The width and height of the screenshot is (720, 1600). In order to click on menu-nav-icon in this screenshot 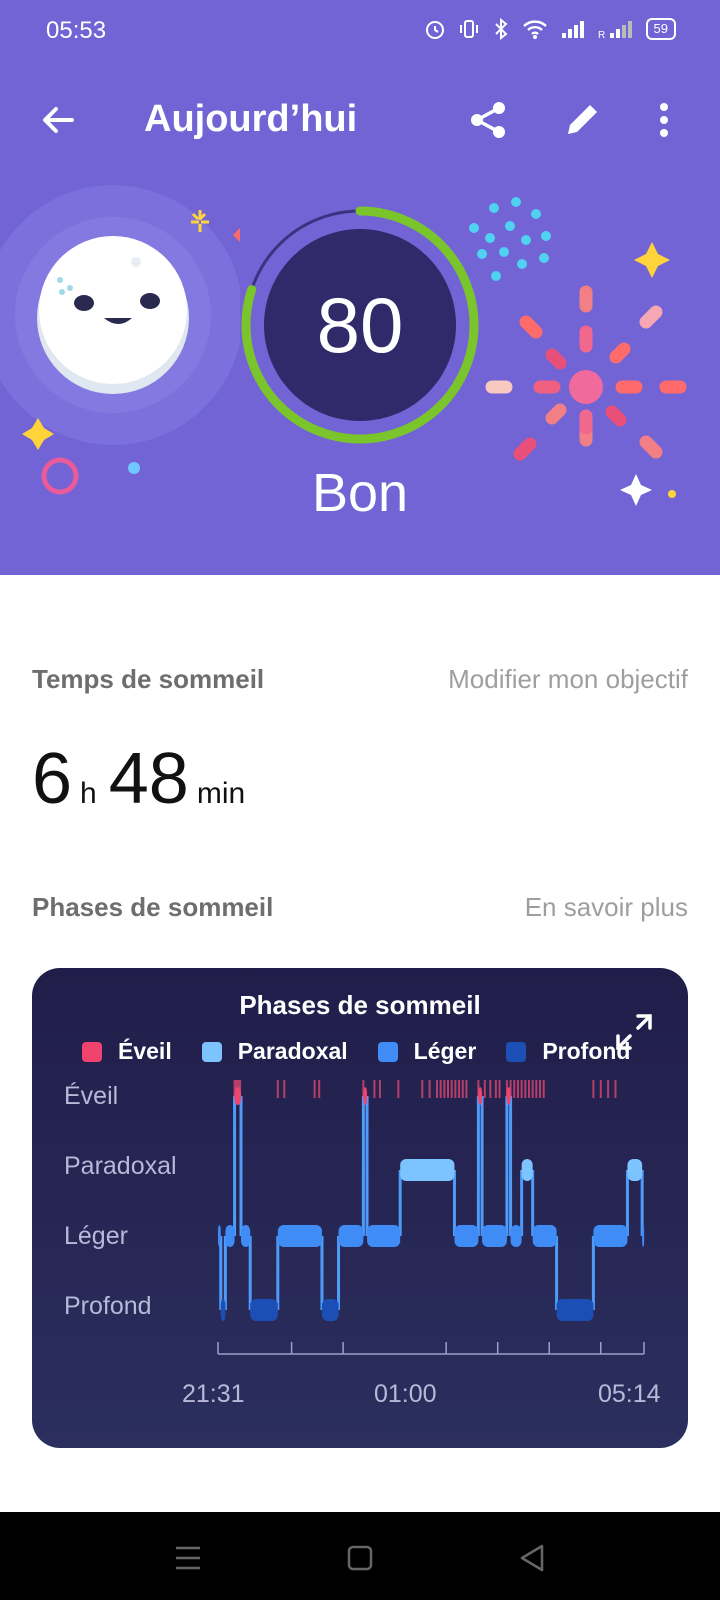, I will do `click(188, 1558)`.